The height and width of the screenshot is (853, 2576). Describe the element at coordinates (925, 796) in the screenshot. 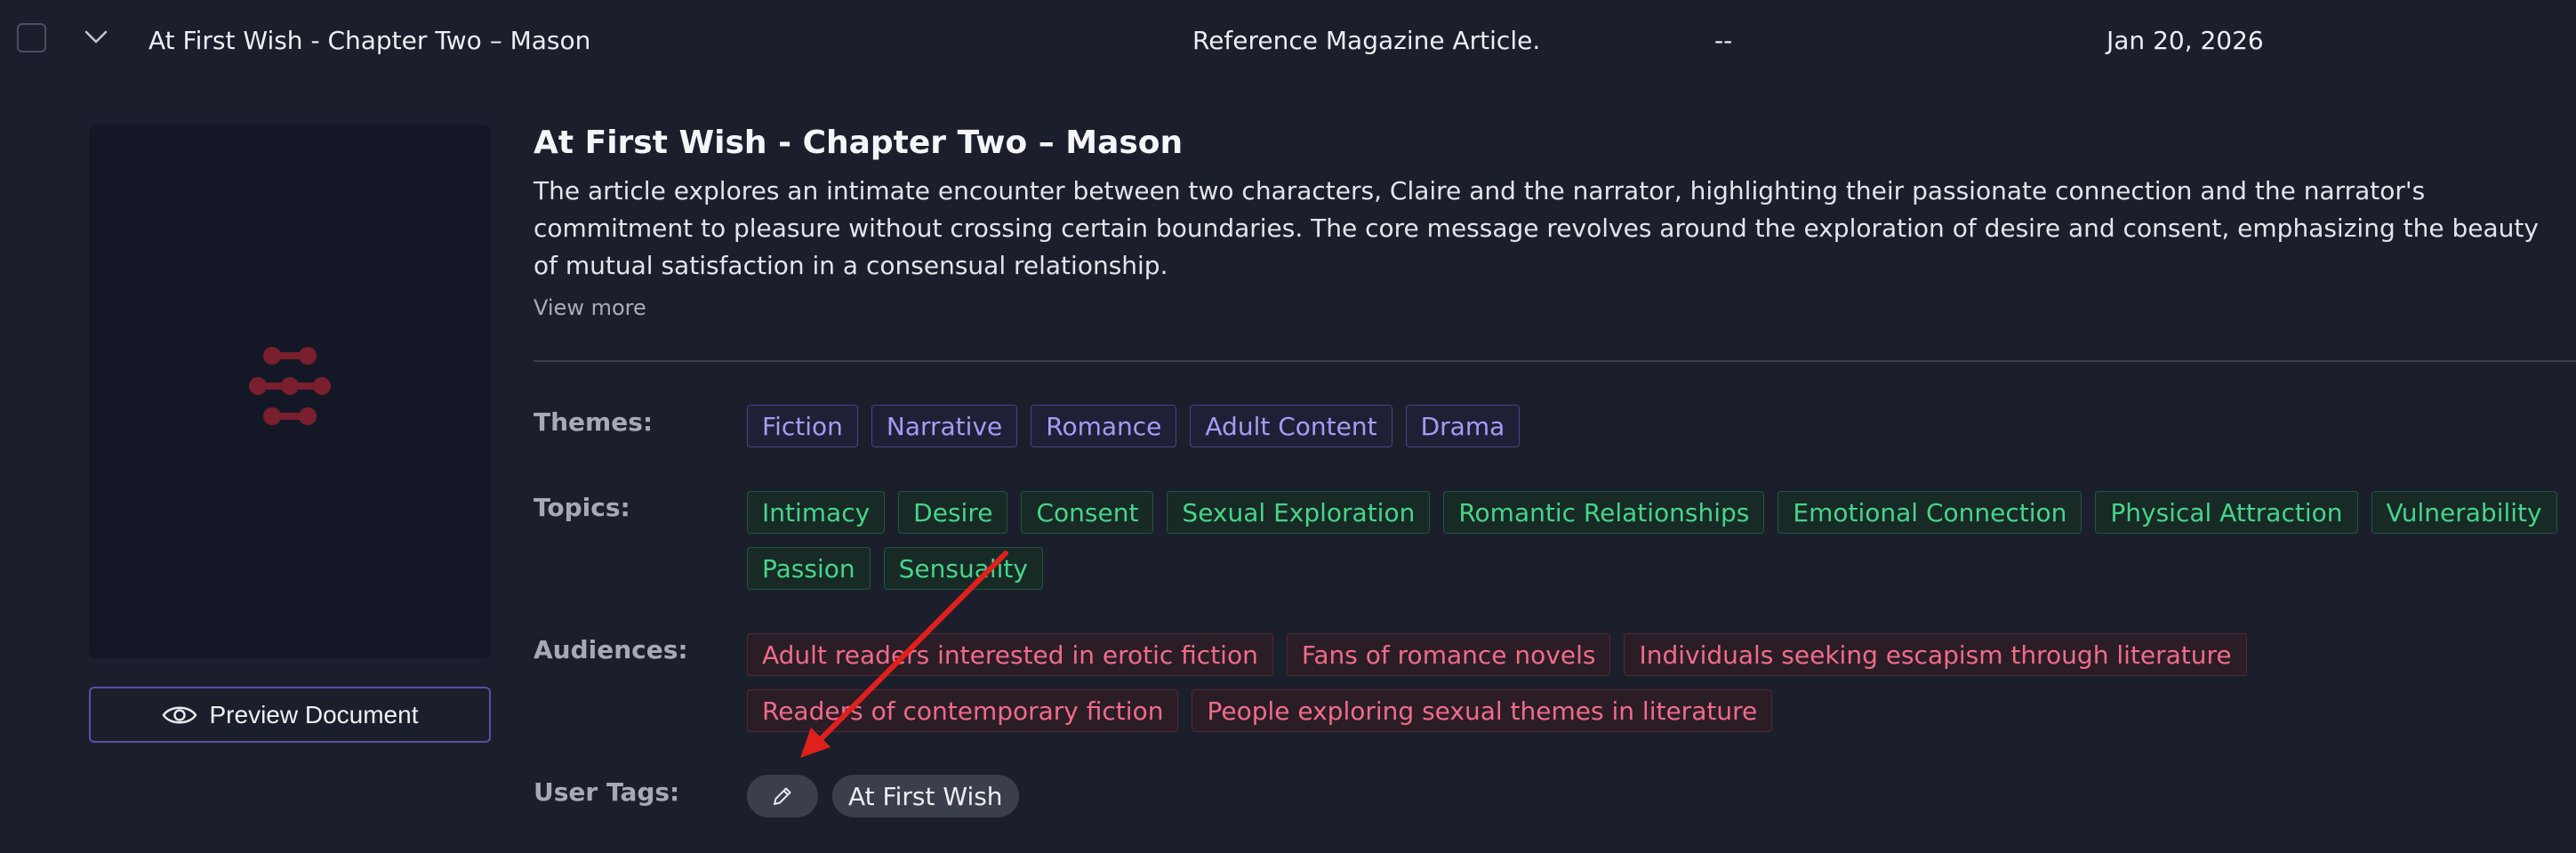

I see `user-tag: At First Wish` at that location.